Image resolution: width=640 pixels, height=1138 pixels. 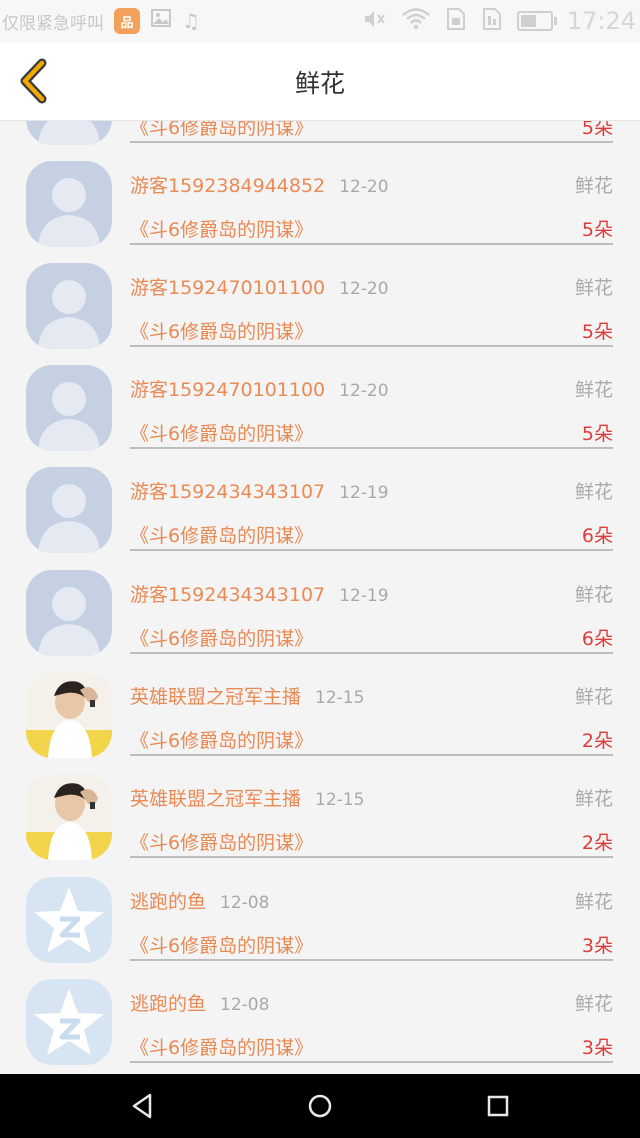 I want to click on nav-back-button, so click(x=142, y=1106).